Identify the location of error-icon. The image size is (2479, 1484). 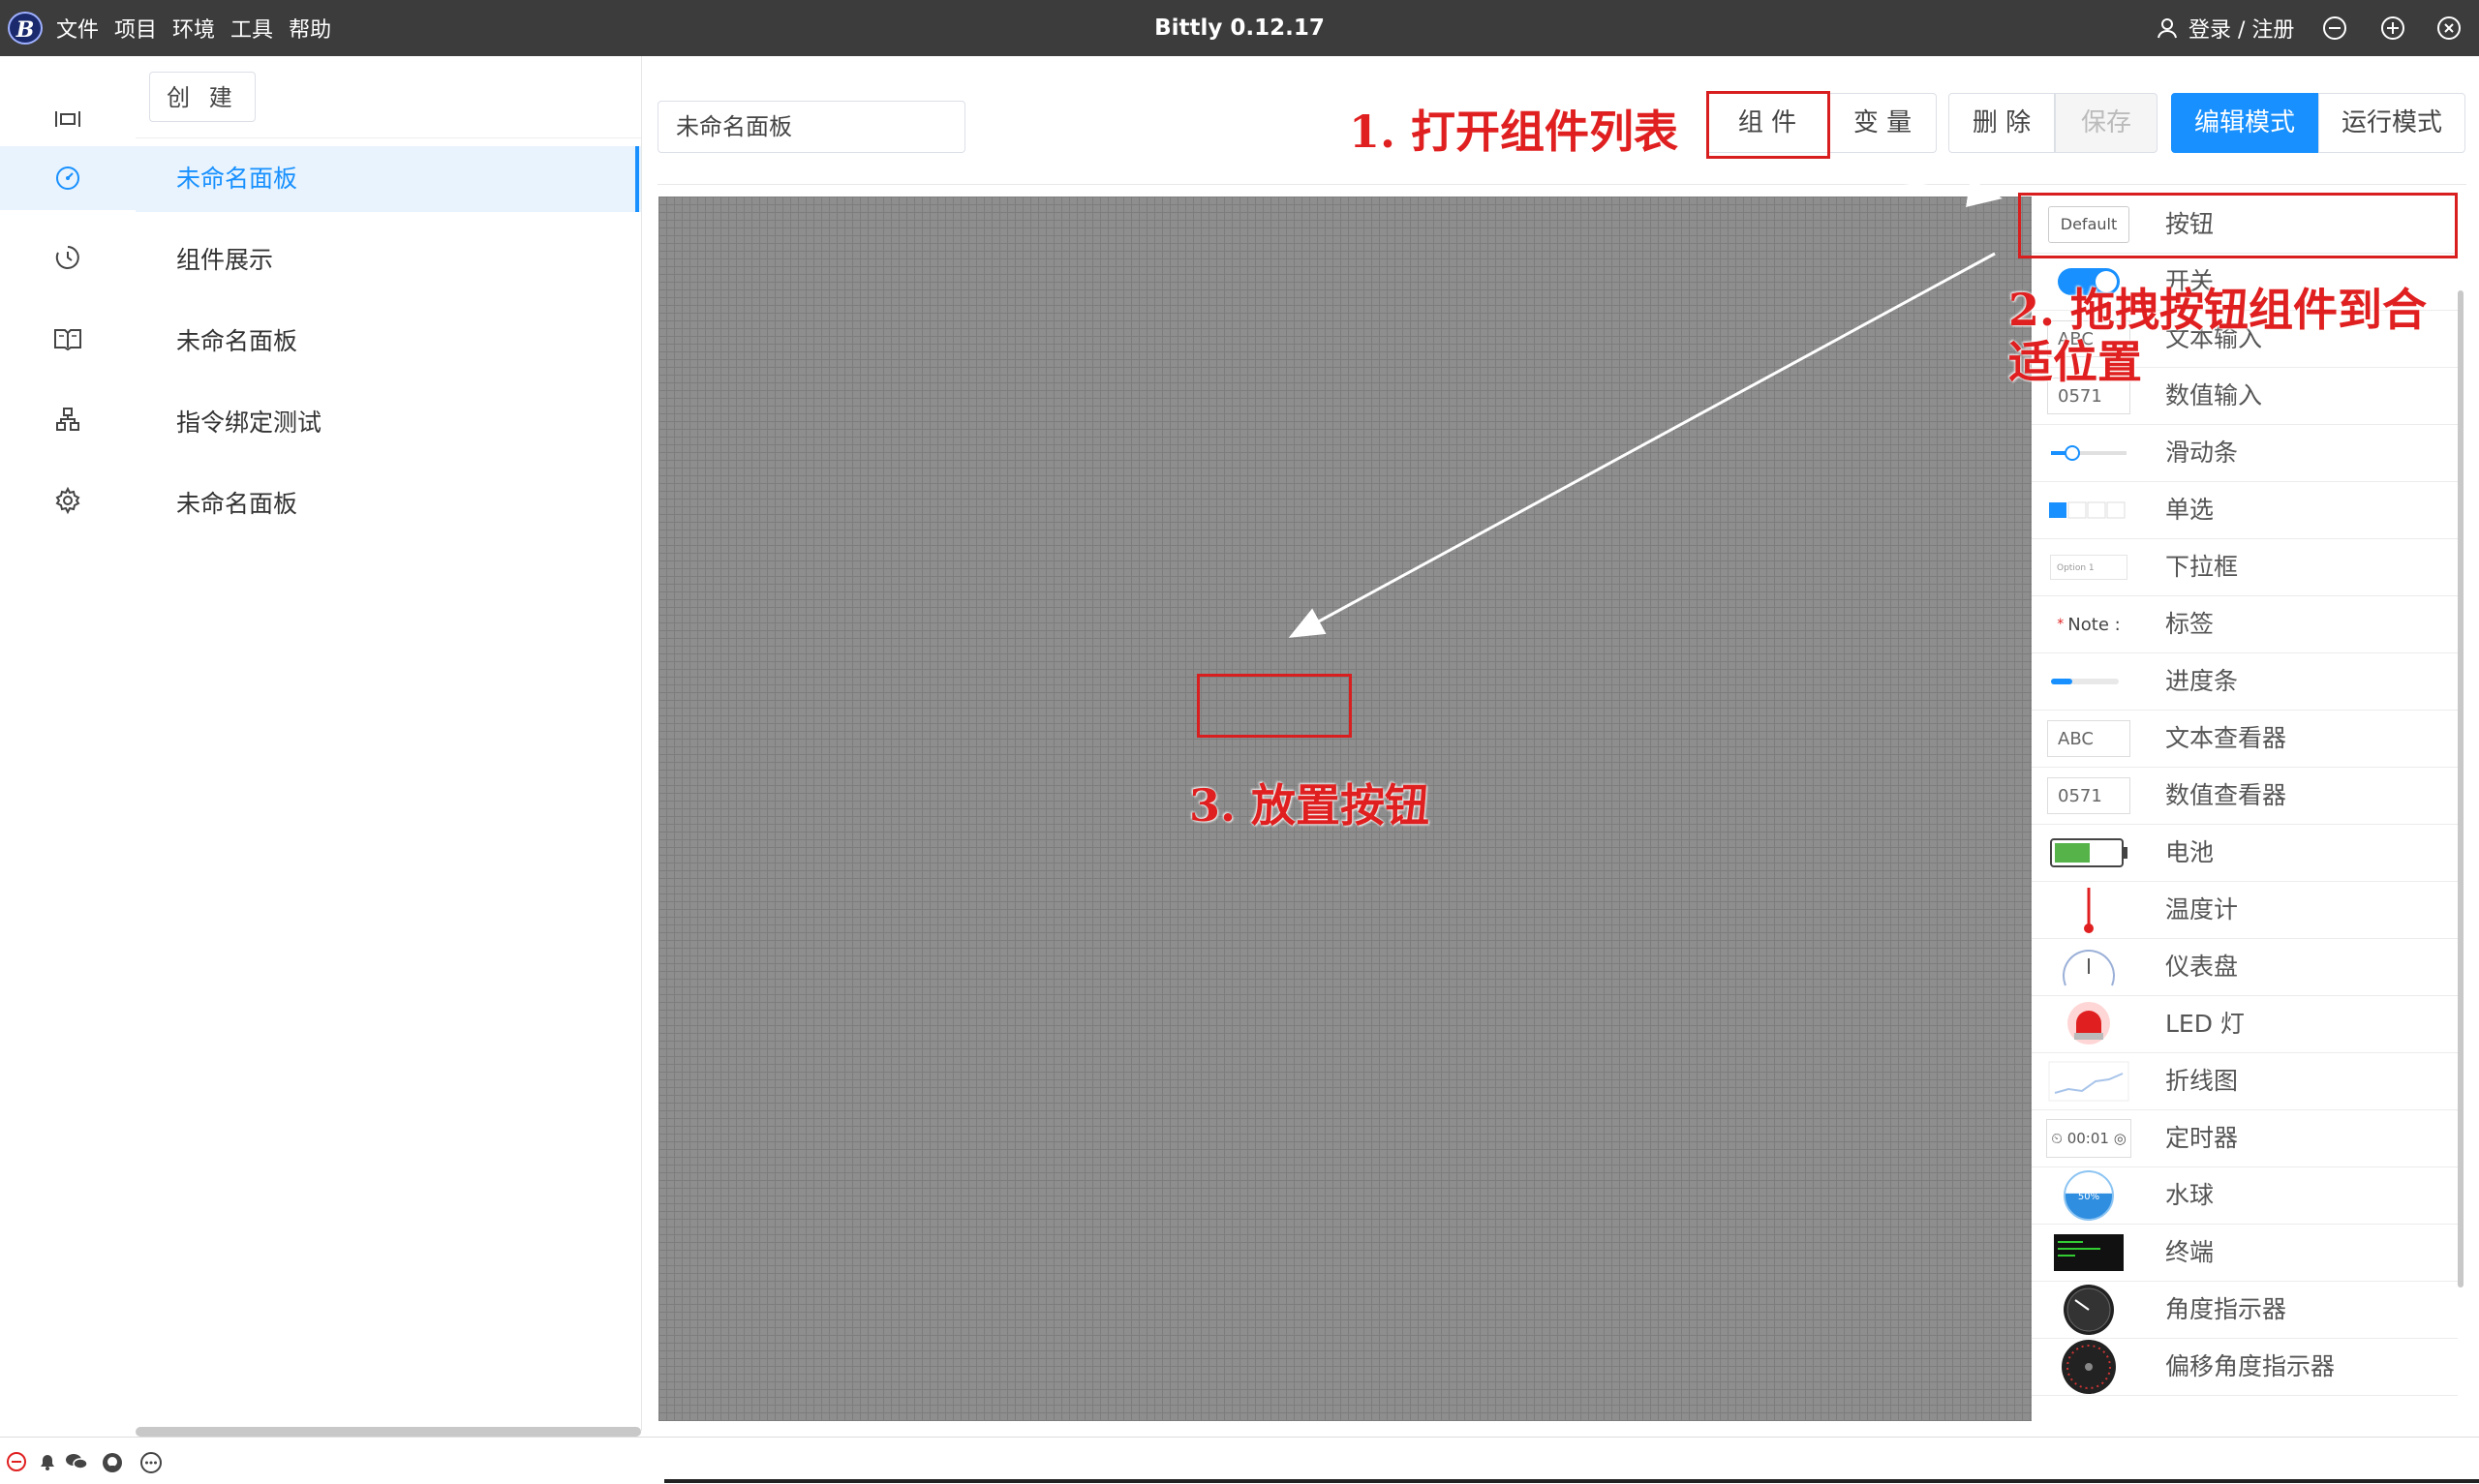
(16, 1461).